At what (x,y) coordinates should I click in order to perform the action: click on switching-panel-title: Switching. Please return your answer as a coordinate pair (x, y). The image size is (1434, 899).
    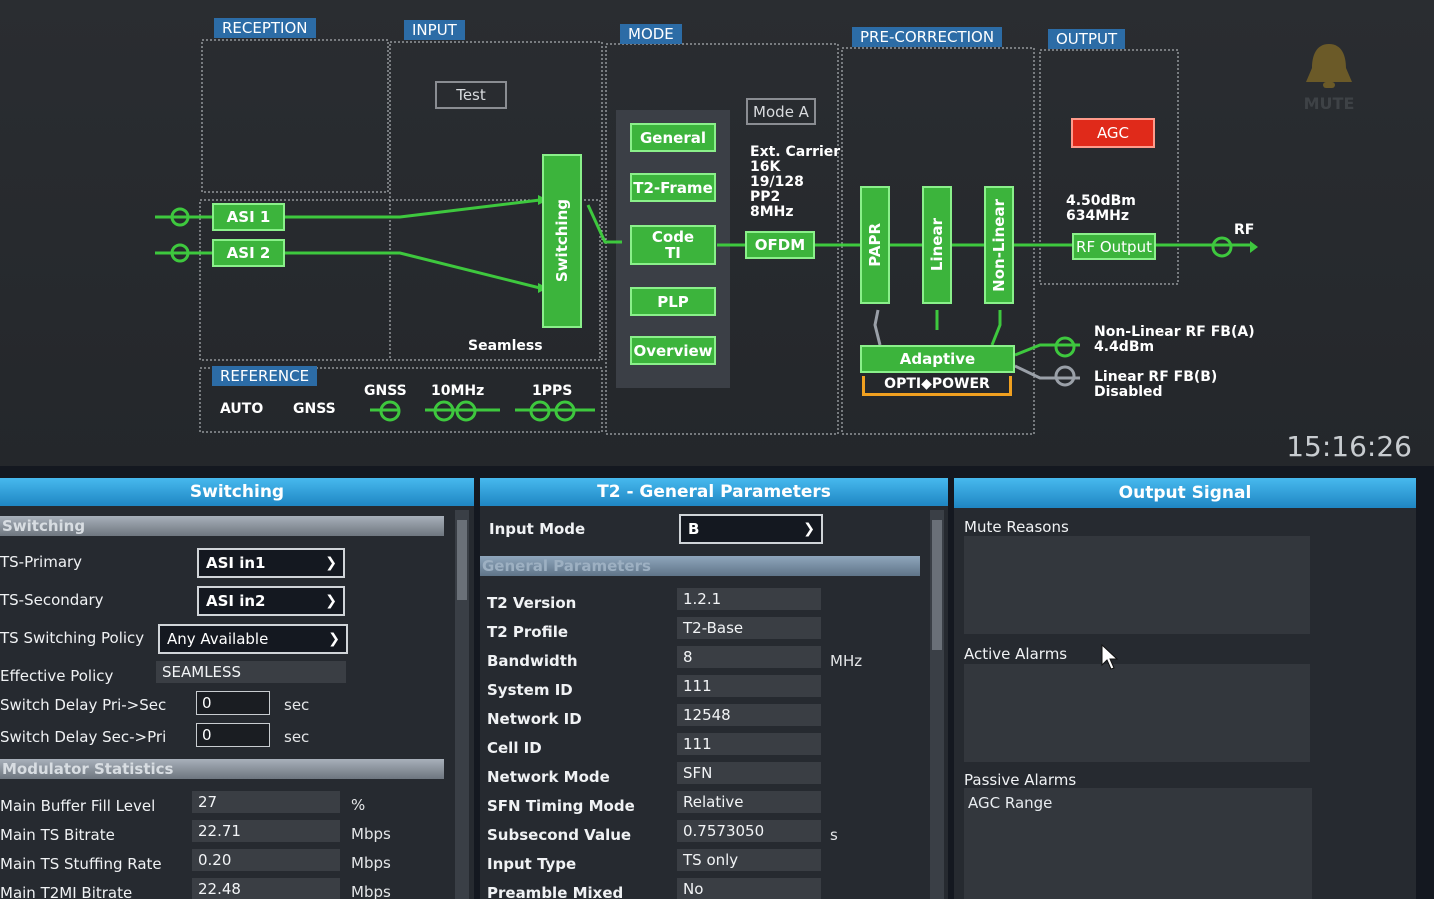
    Looking at the image, I should click on (237, 492).